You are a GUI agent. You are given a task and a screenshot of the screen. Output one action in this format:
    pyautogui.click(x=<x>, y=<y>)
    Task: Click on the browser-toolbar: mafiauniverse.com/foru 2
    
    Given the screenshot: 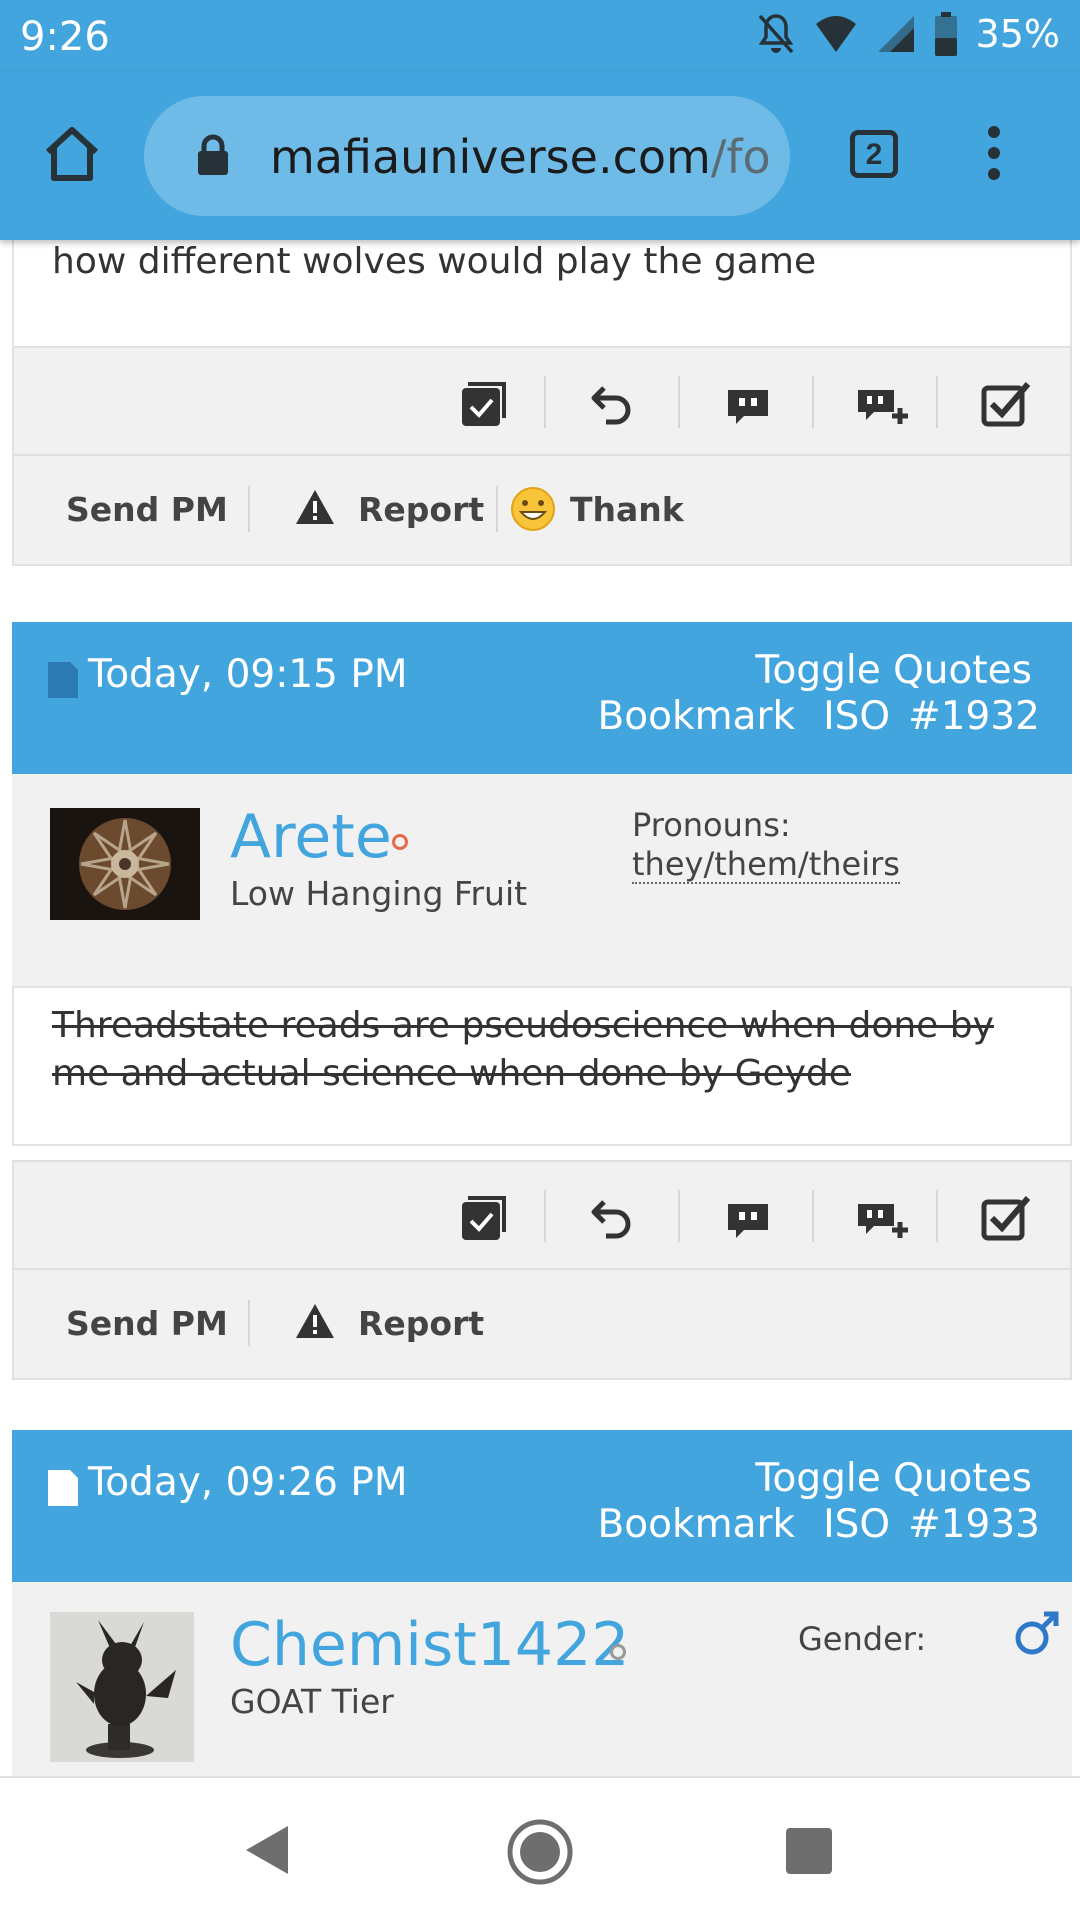 What is the action you would take?
    pyautogui.click(x=540, y=156)
    